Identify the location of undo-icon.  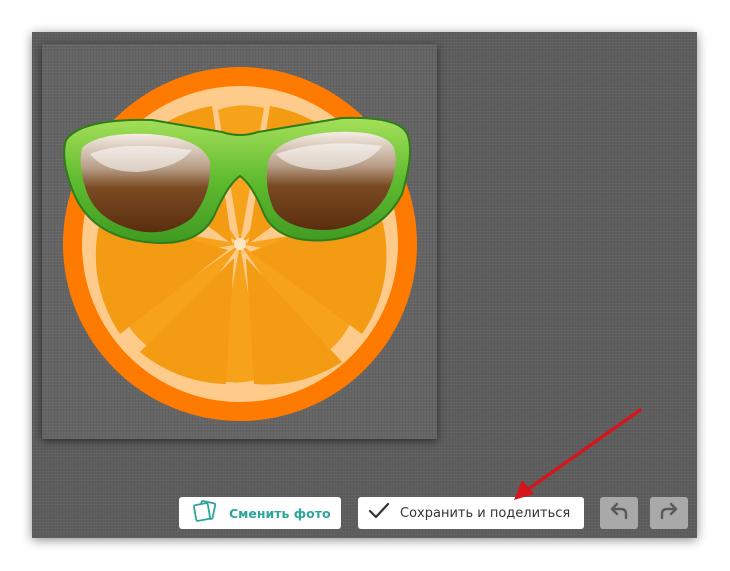
(619, 513).